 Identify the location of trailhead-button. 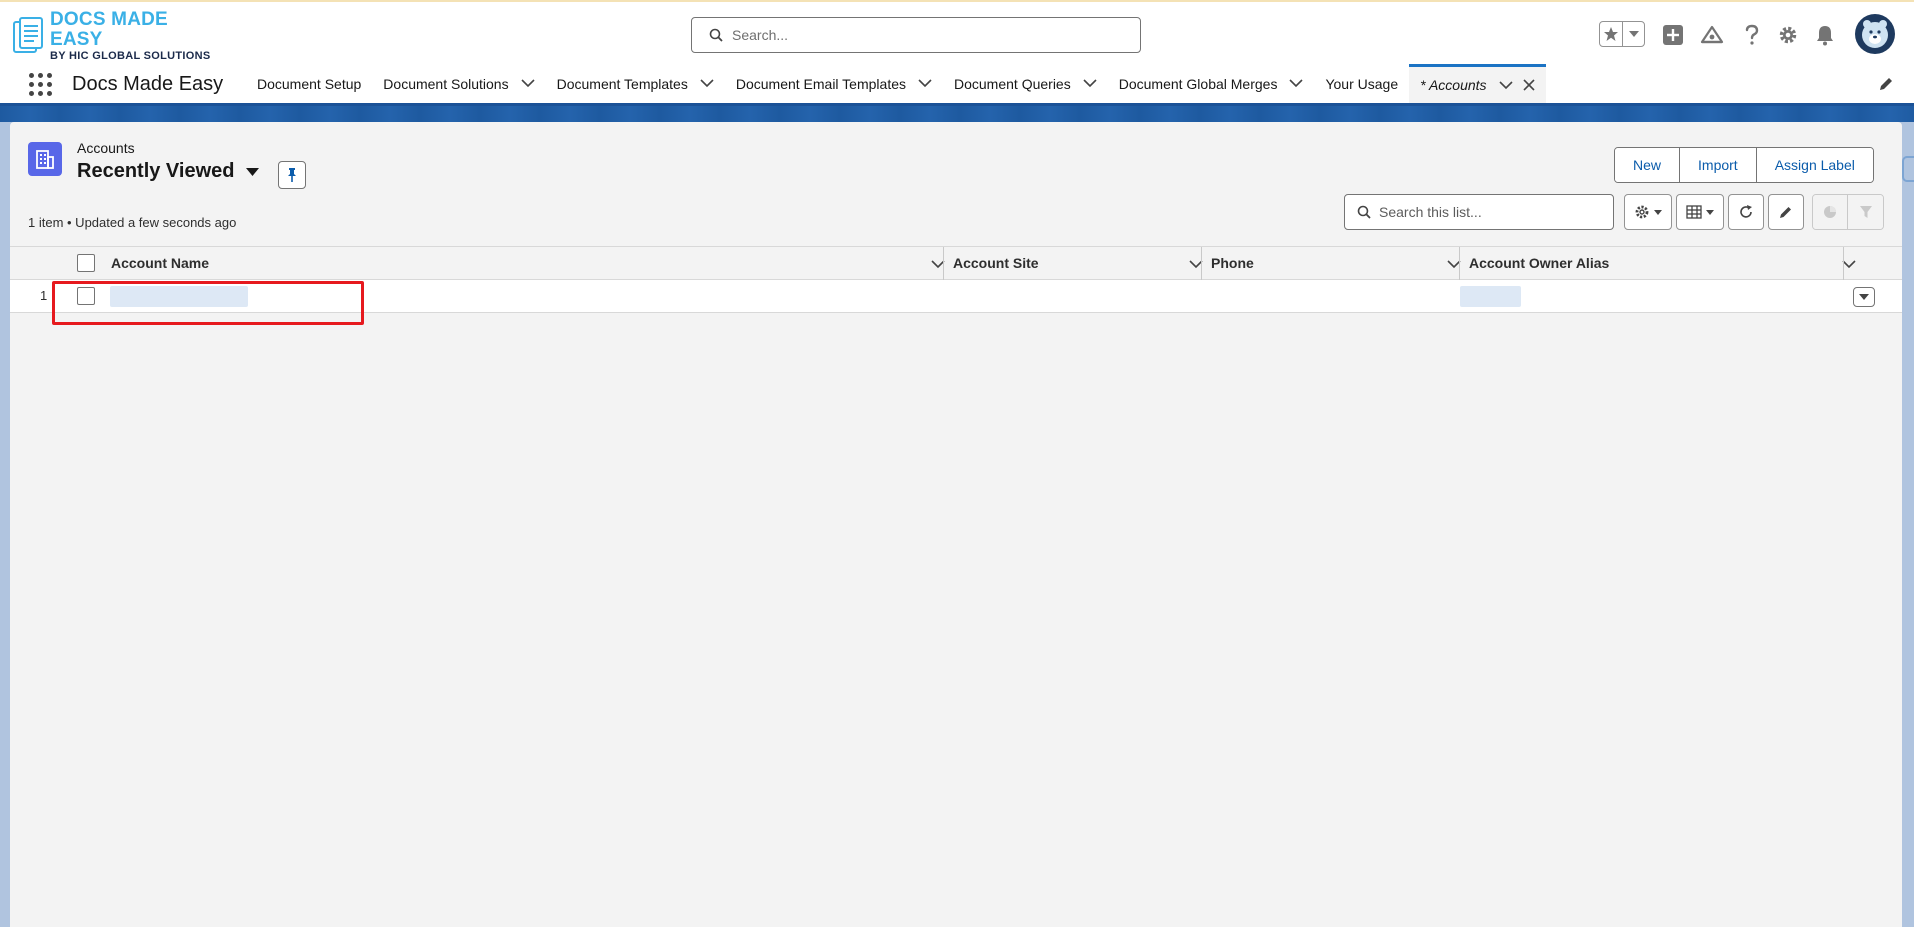
(1712, 35).